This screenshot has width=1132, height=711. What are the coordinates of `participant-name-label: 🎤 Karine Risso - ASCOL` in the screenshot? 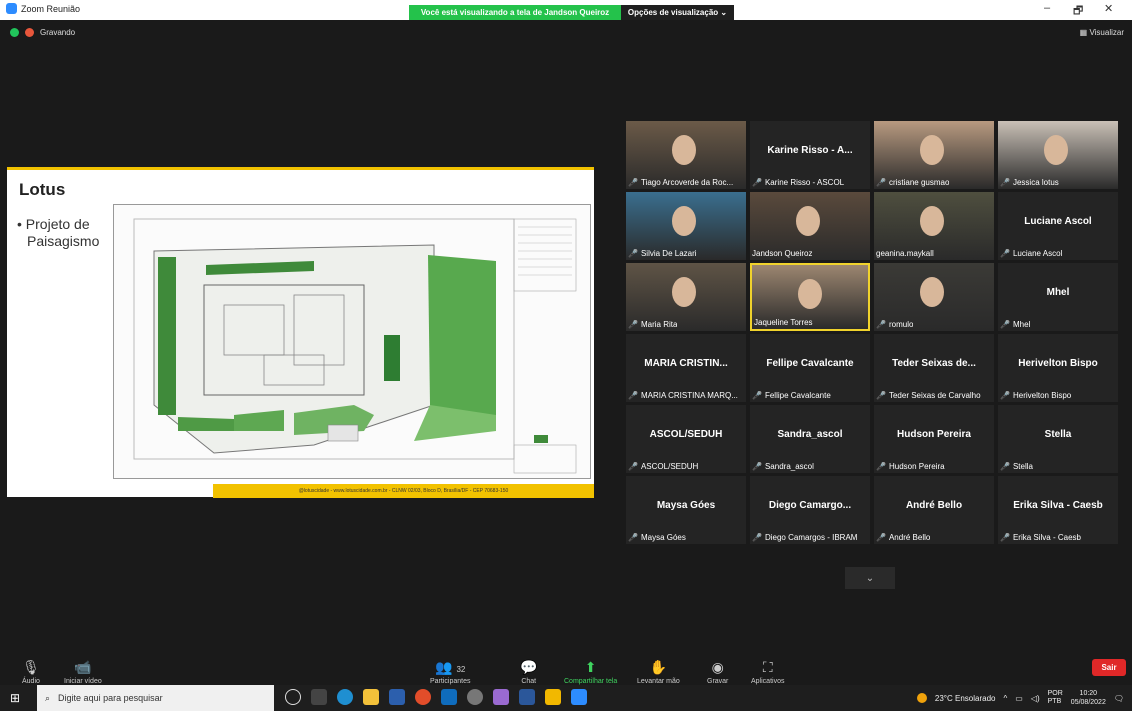 It's located at (798, 182).